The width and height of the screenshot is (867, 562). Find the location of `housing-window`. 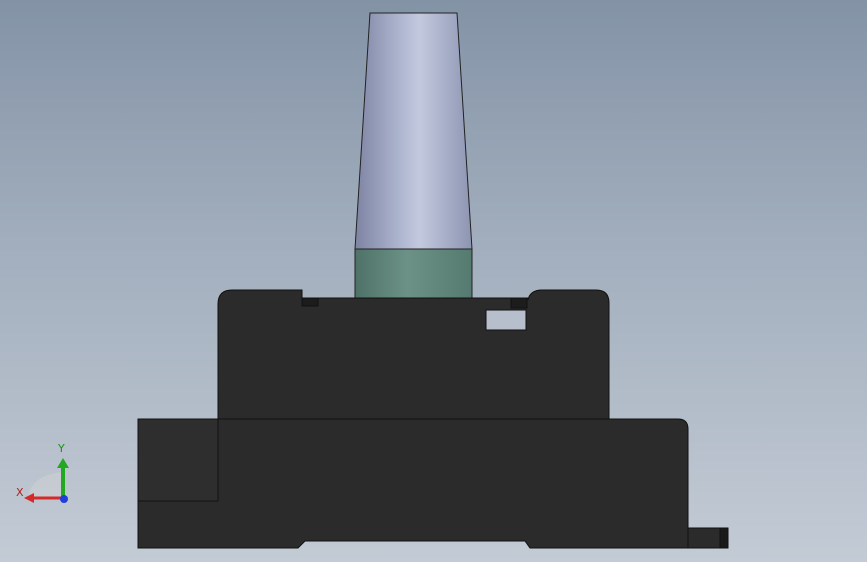

housing-window is located at coordinates (506, 320).